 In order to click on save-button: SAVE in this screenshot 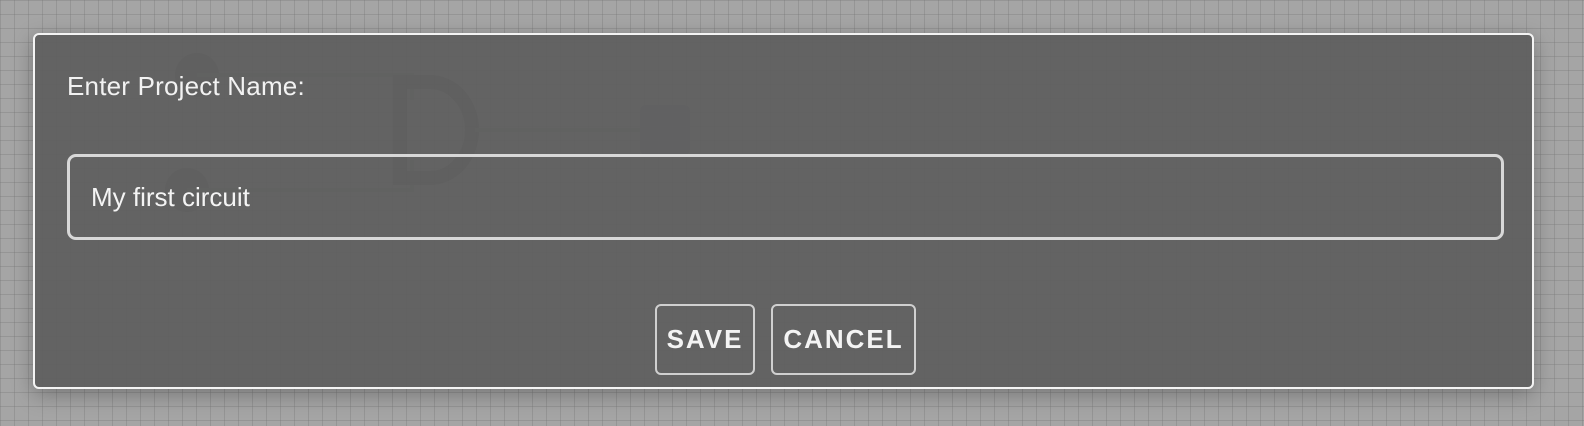, I will do `click(705, 339)`.